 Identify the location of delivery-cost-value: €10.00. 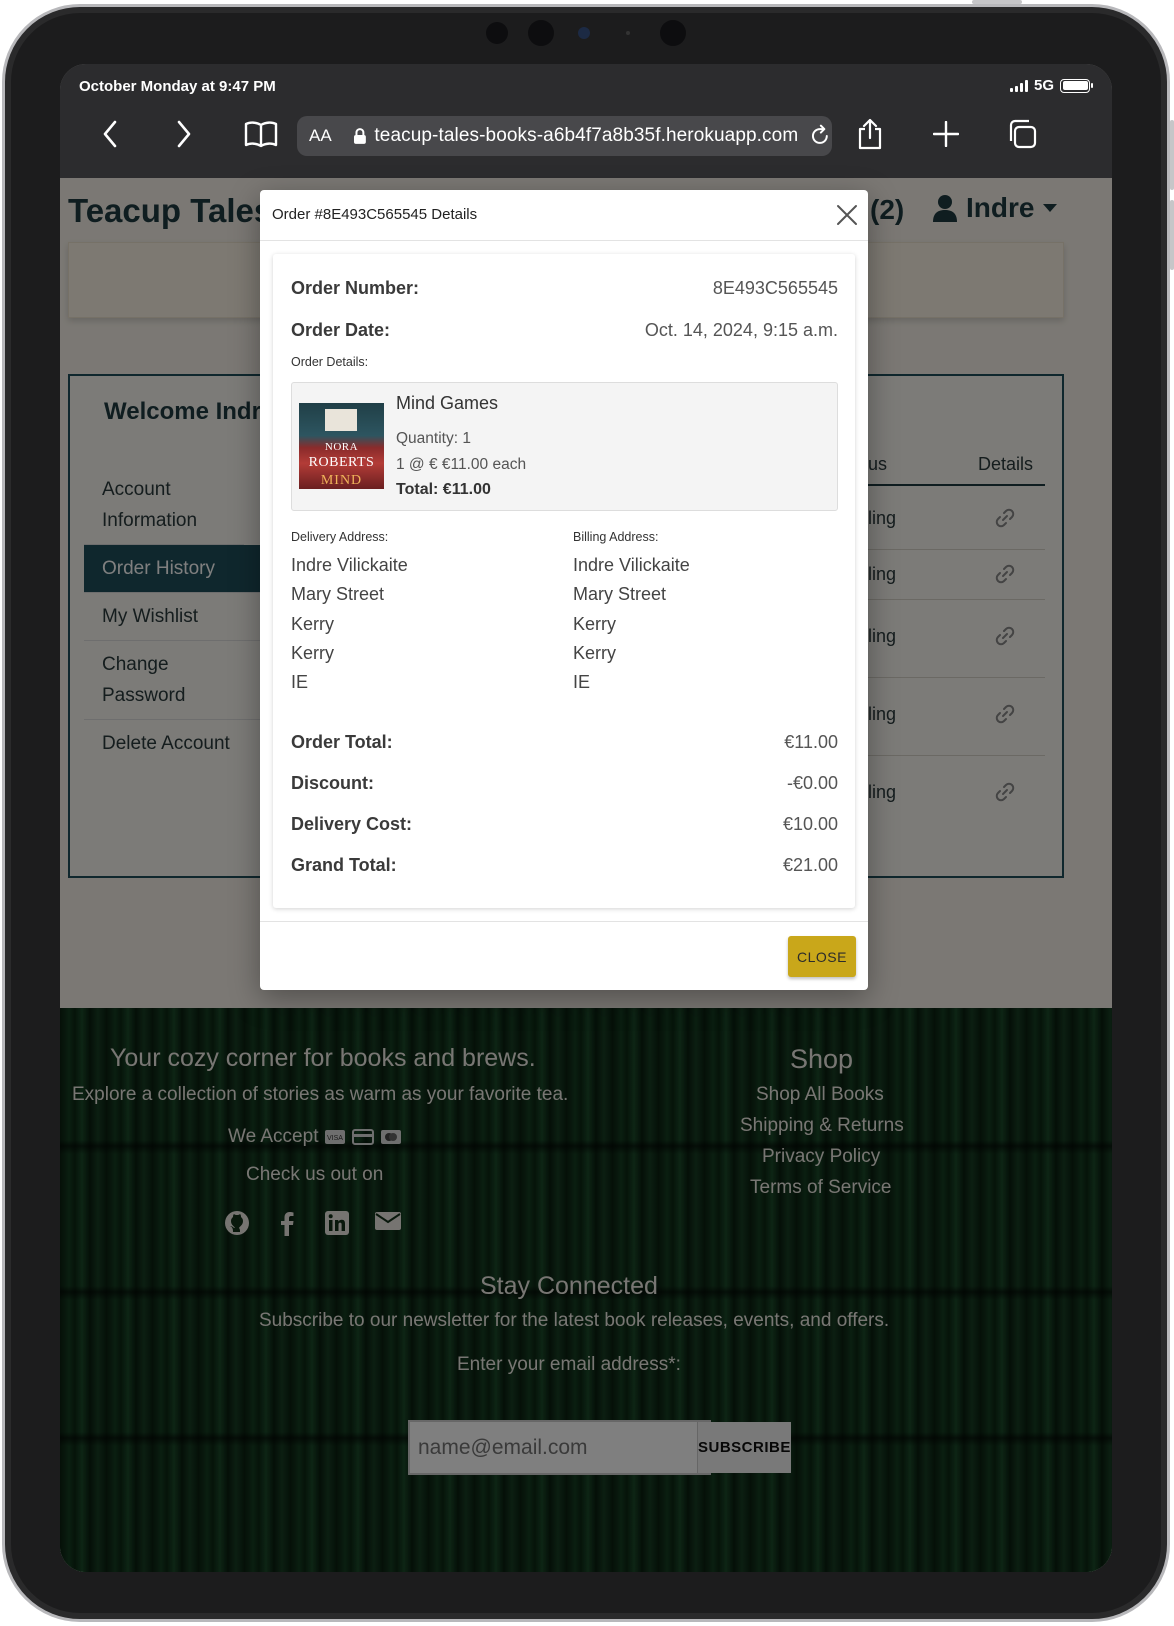
(810, 824).